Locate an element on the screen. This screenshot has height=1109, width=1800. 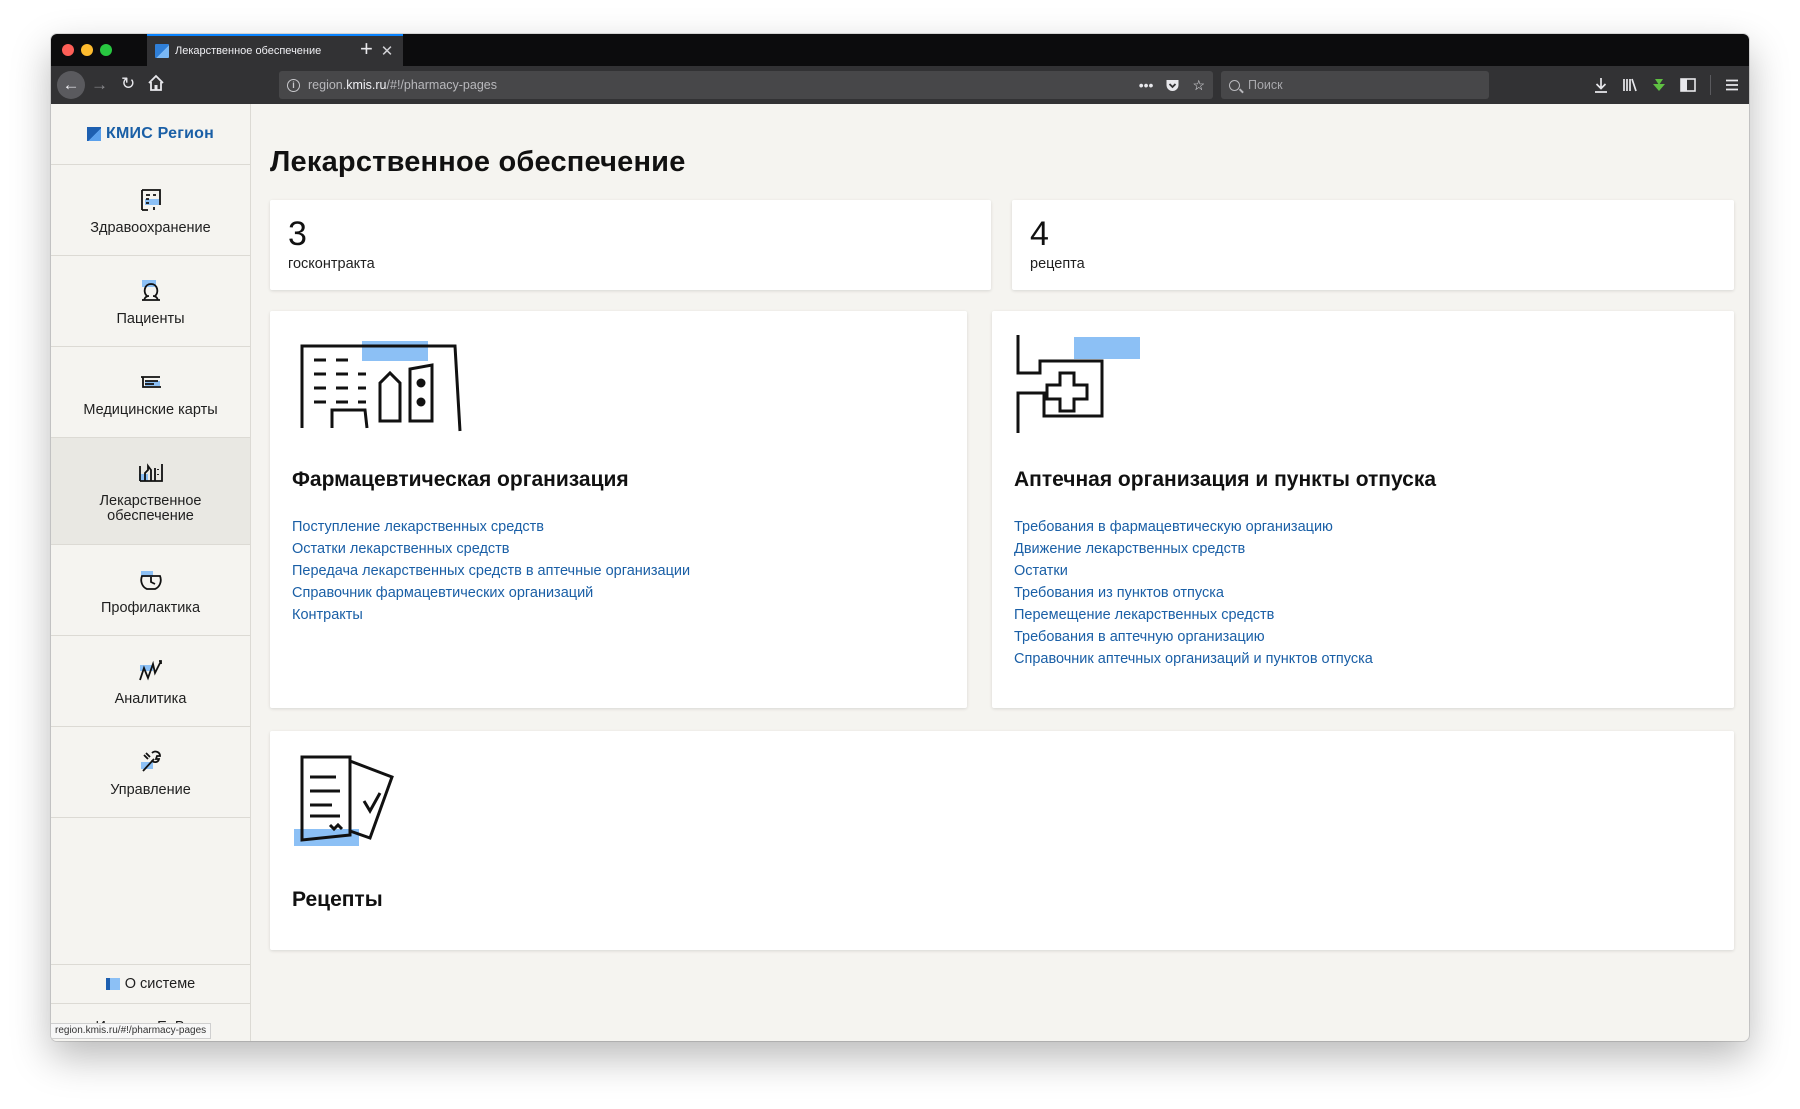
drug-supply-icon is located at coordinates (150, 472).